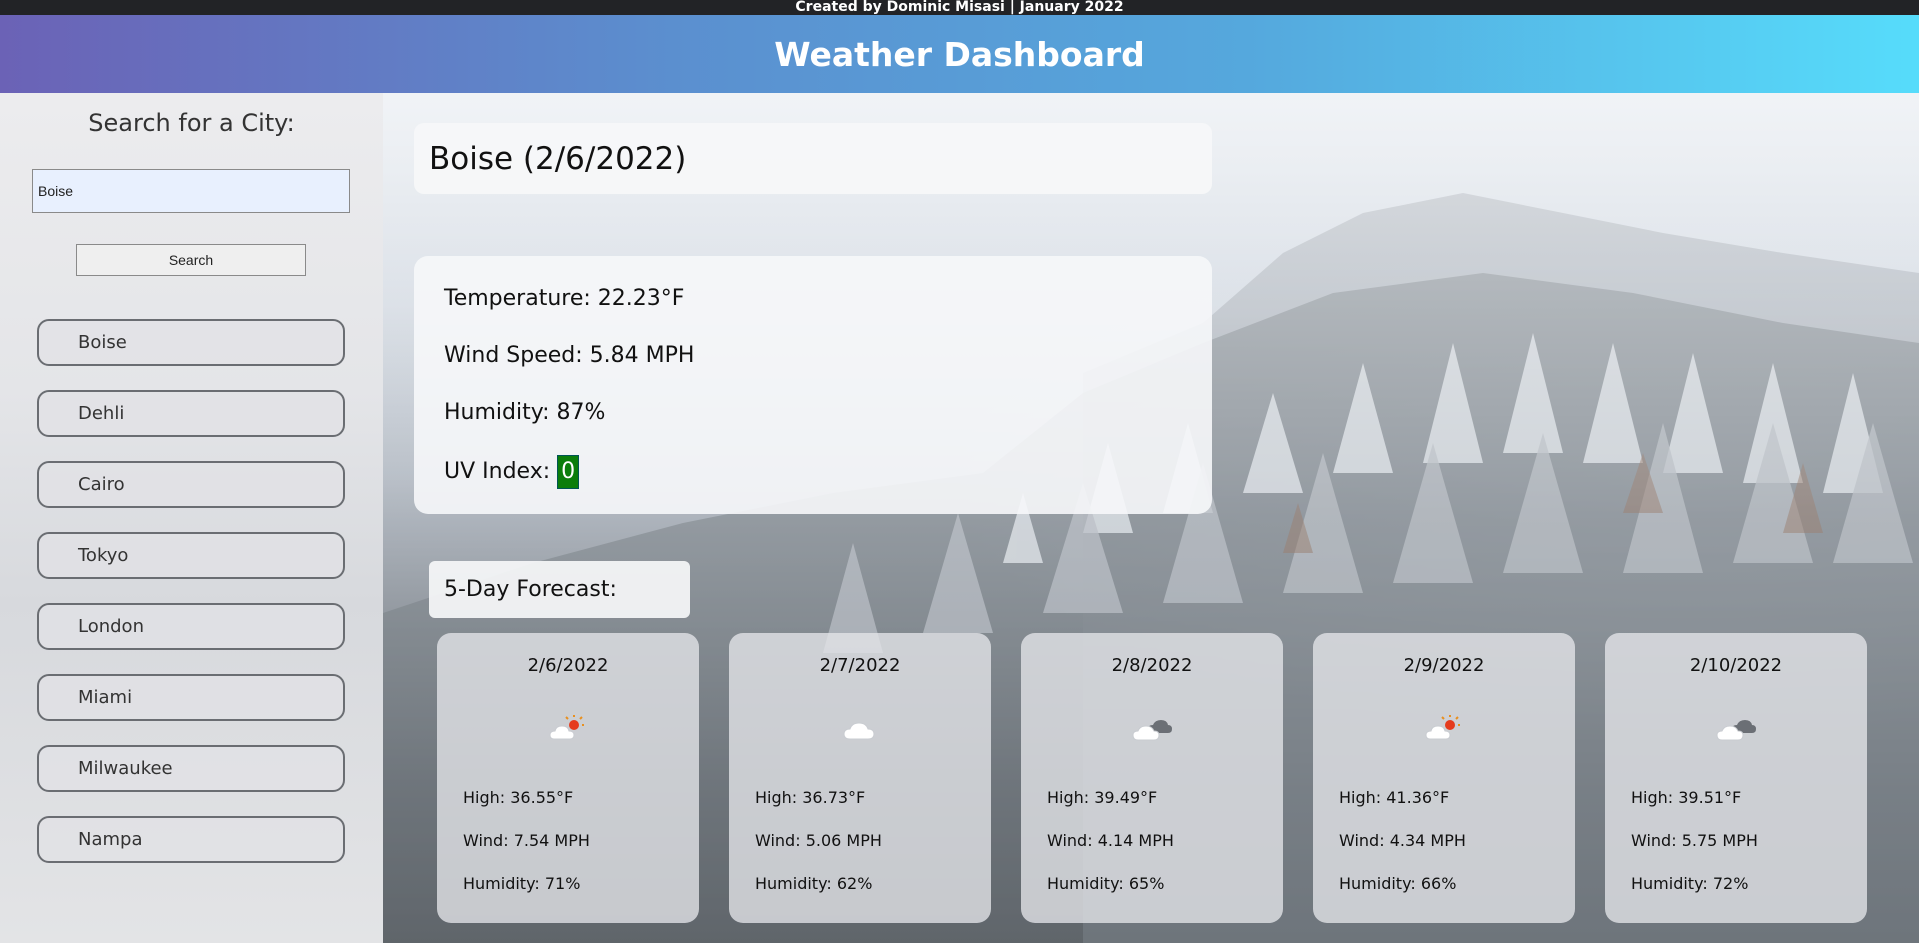 The height and width of the screenshot is (943, 1919). Describe the element at coordinates (813, 158) in the screenshot. I see `current-city-panel: Boise (2/6/2022)` at that location.